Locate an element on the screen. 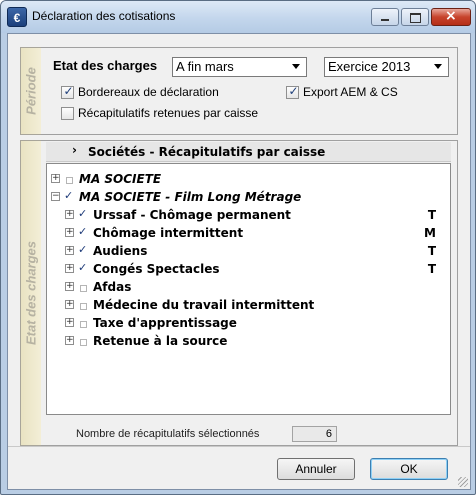  tree-header-label: Sociétés - Récapitulatifs par caisse is located at coordinates (207, 152).